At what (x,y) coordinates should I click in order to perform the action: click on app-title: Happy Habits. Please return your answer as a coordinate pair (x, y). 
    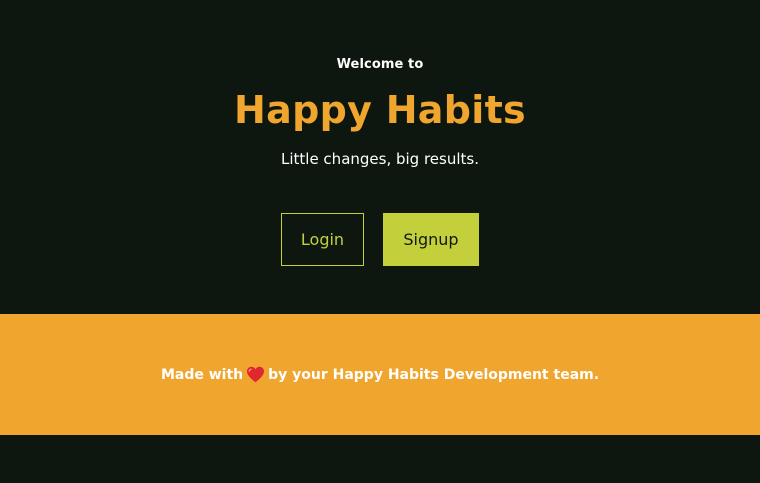
    Looking at the image, I should click on (380, 110).